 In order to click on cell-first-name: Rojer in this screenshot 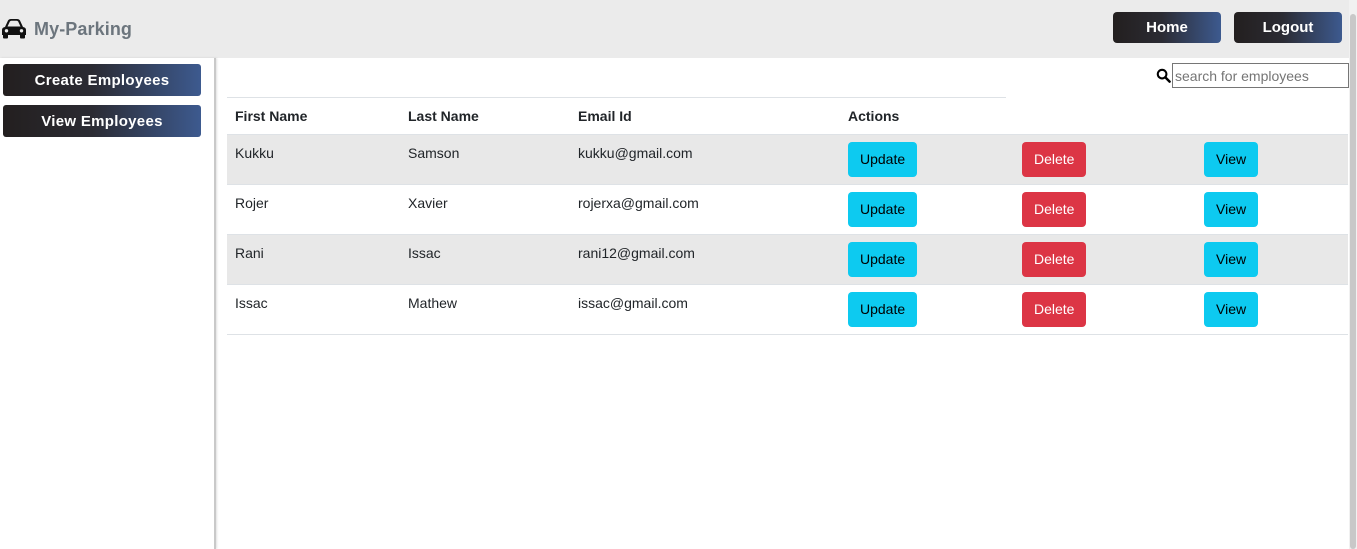, I will do `click(313, 209)`.